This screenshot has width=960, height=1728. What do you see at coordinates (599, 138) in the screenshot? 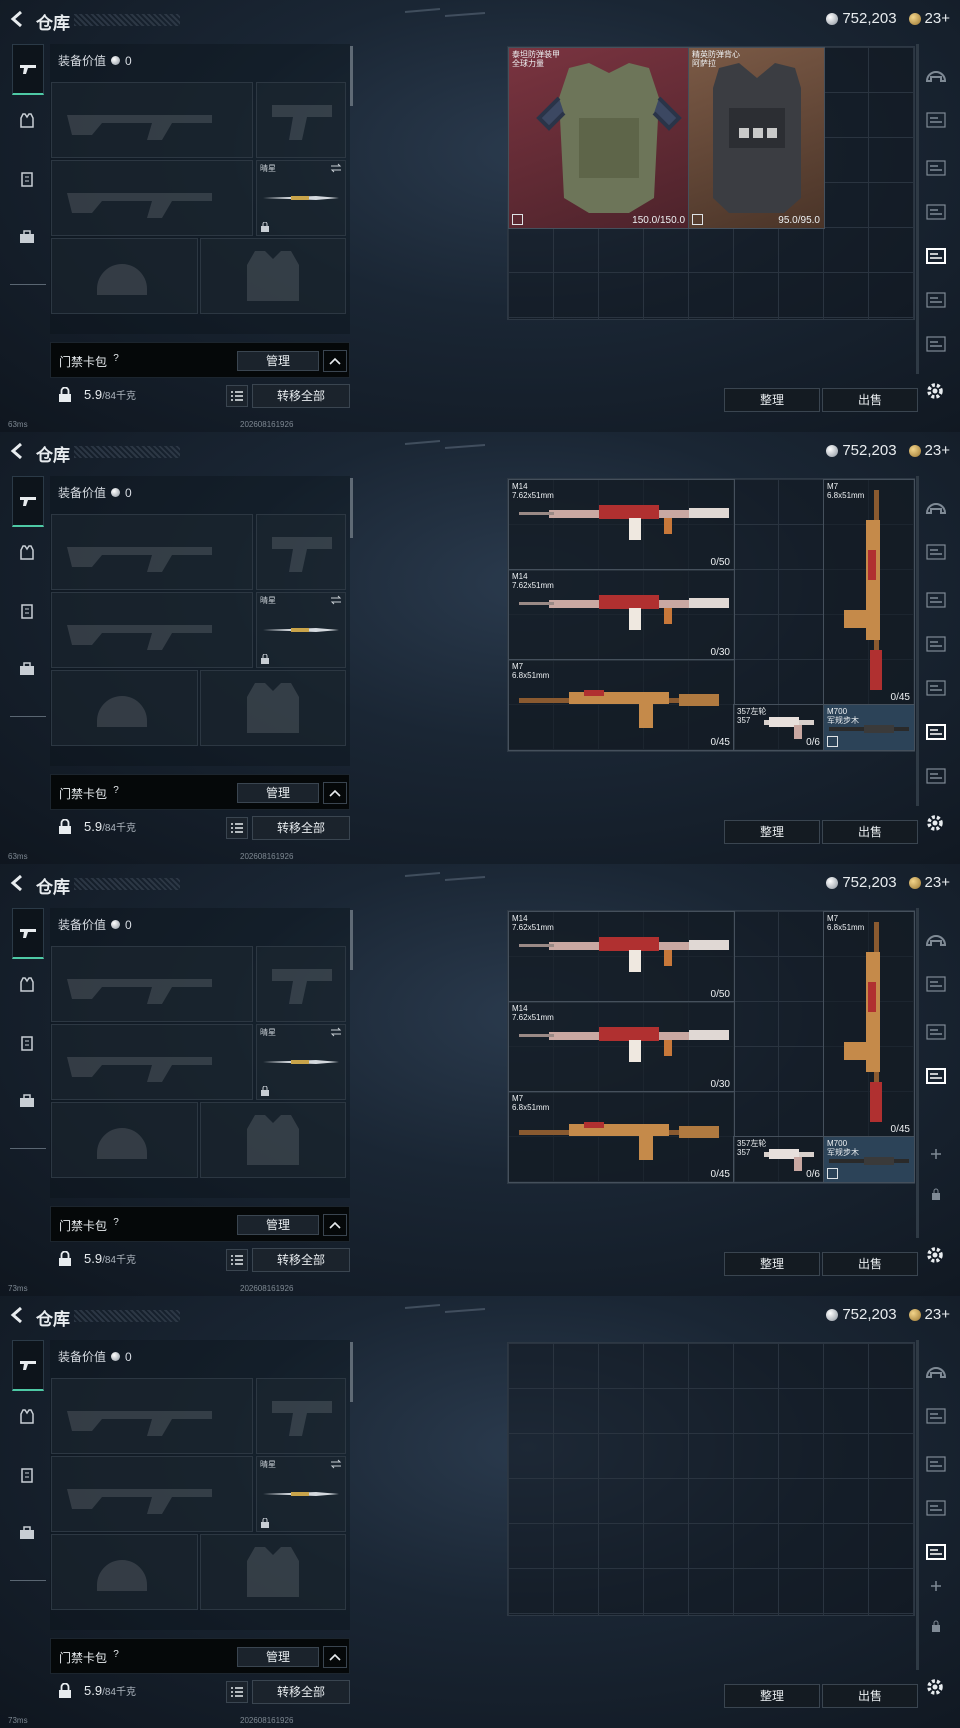
I see `stash-item: 泰坦防弹装甲 全球力量 150.0/150.0` at bounding box center [599, 138].